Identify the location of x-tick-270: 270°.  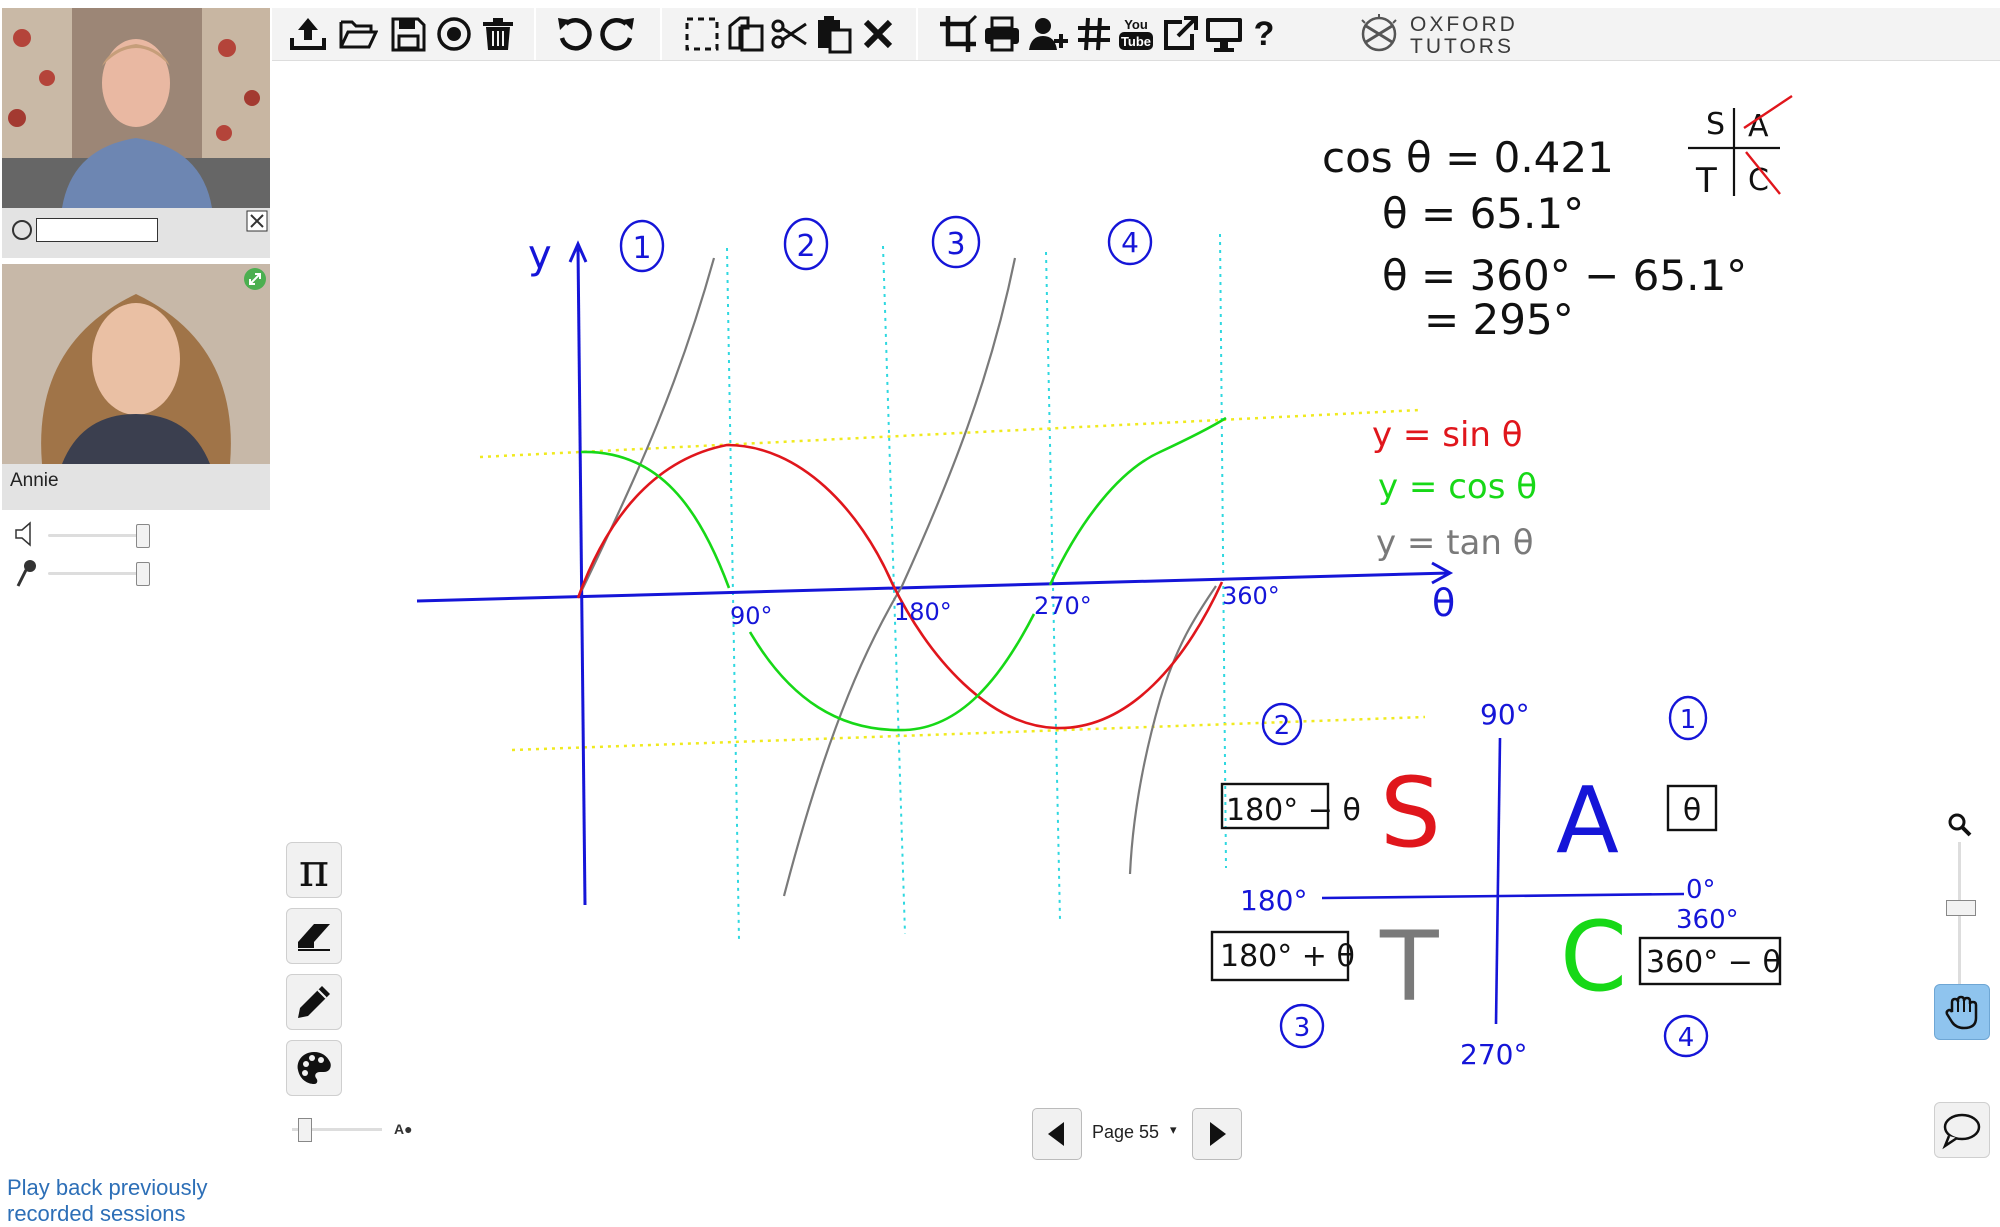
(1063, 606).